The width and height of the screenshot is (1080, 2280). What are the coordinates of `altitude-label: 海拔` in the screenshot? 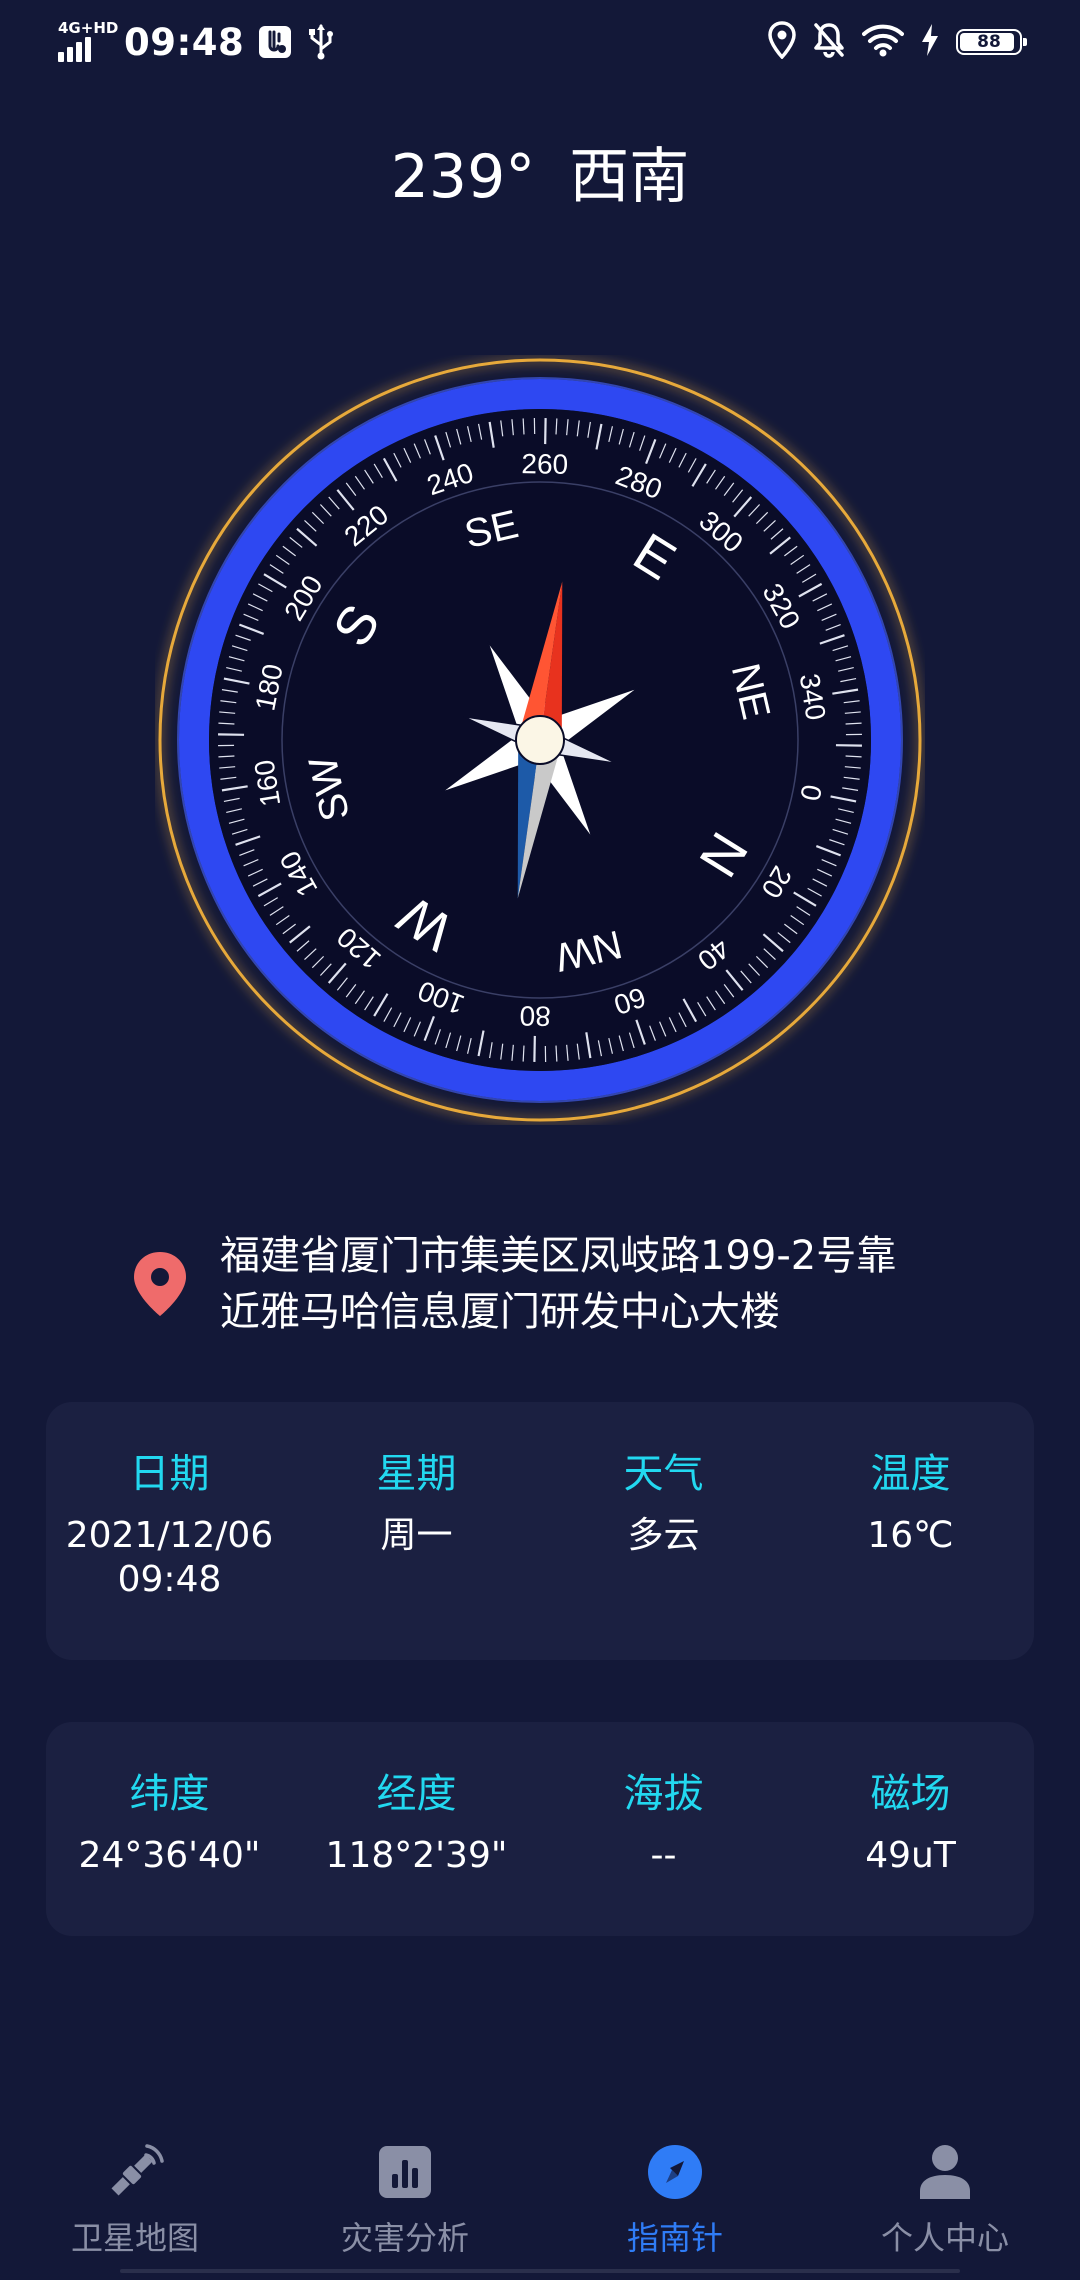 It's located at (663, 1794).